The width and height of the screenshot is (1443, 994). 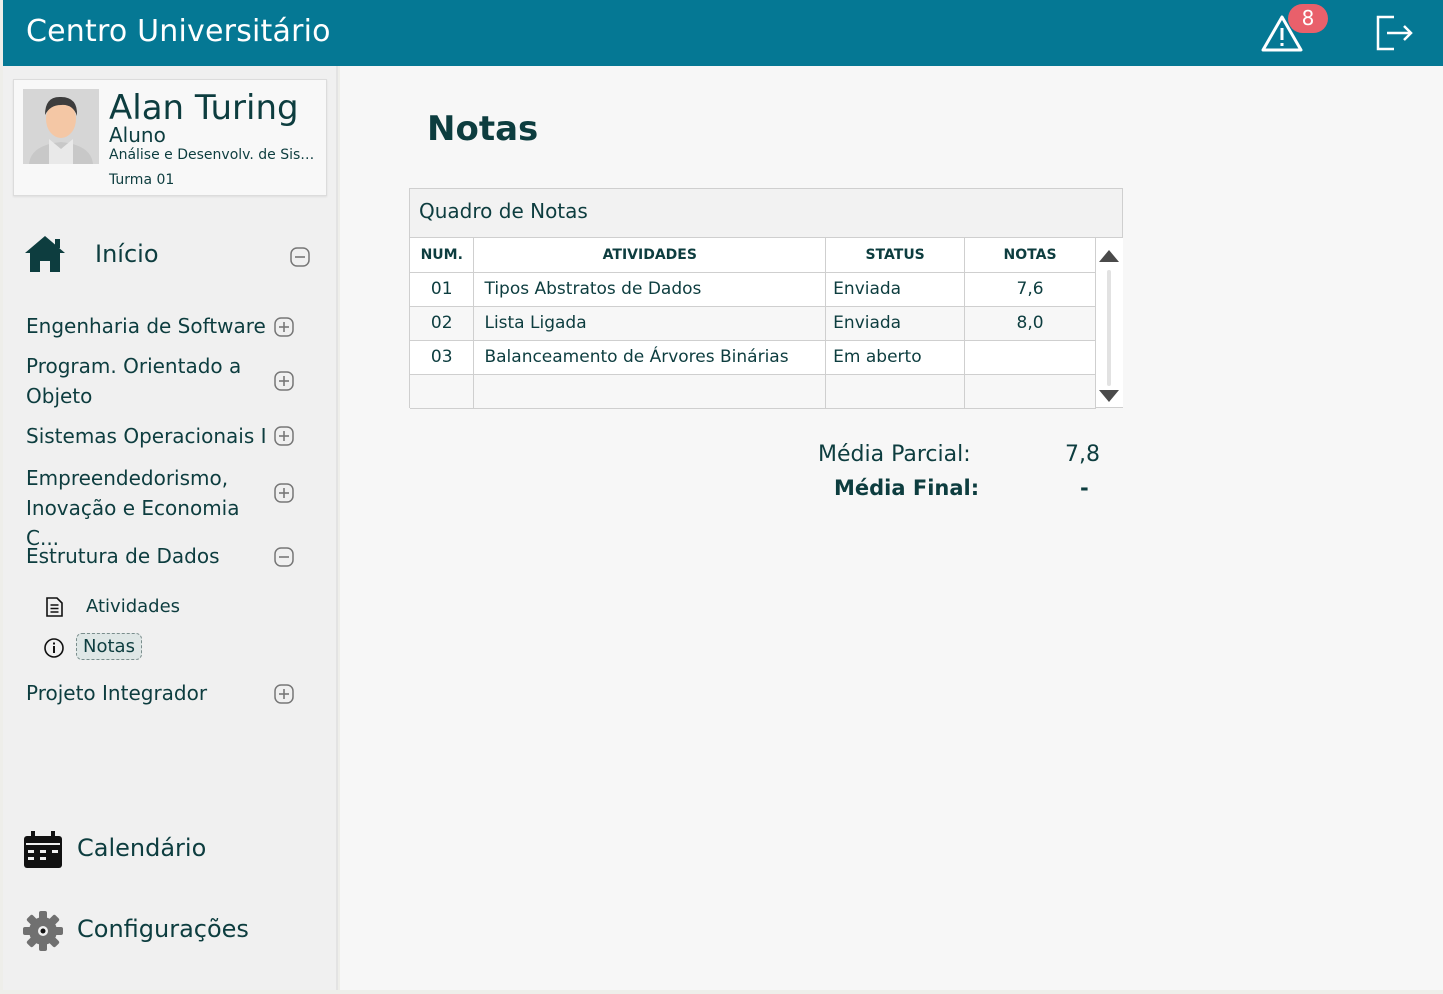 What do you see at coordinates (143, 648) in the screenshot?
I see `sidebar-subitem-notas: Notas` at bounding box center [143, 648].